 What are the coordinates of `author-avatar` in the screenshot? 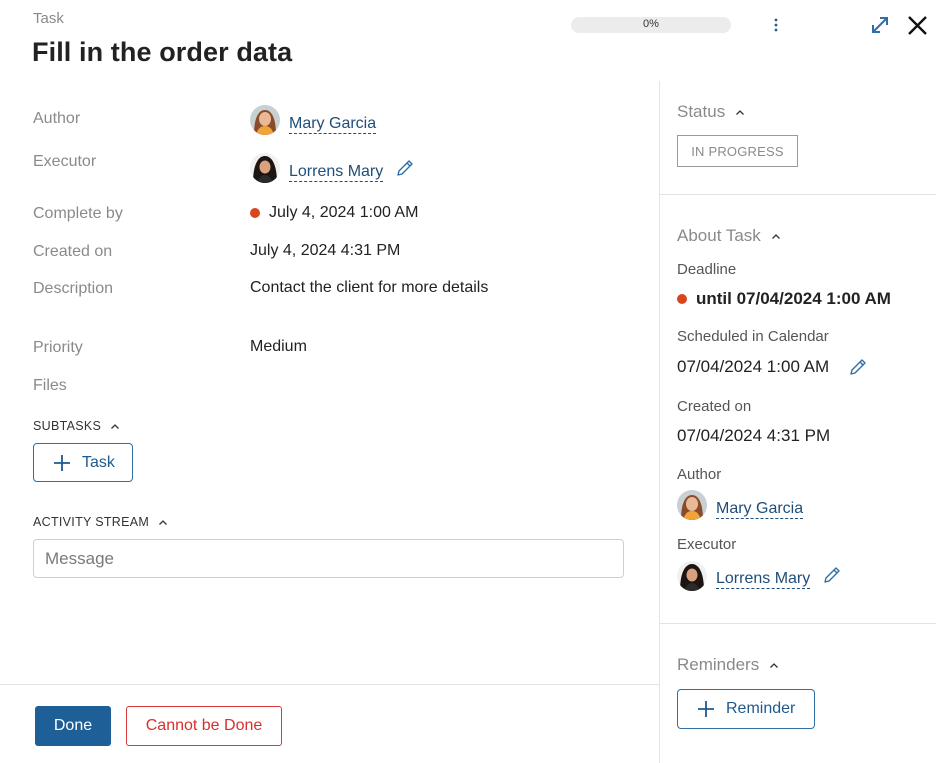 It's located at (265, 120).